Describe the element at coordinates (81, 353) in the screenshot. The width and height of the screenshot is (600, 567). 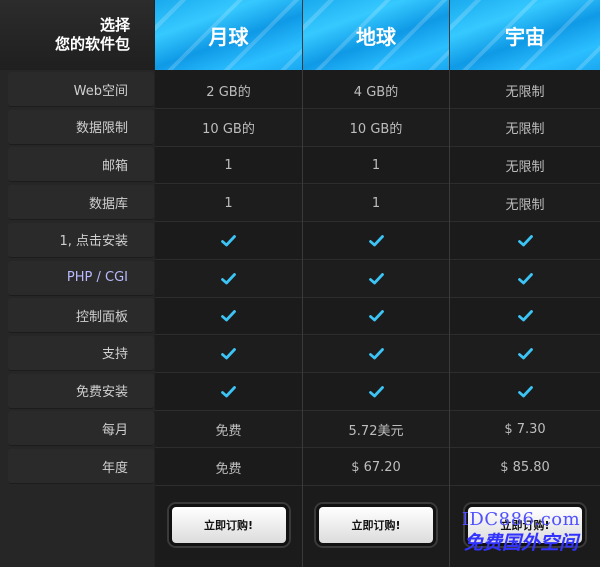
I see `row-label: 支持` at that location.